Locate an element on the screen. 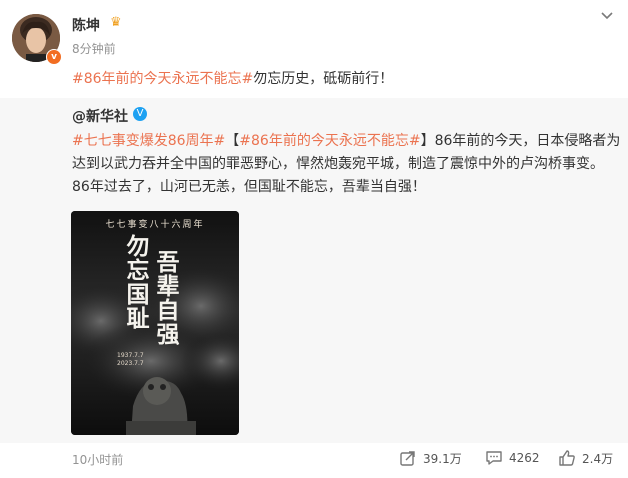  poster-date-end: 2023.7.7 is located at coordinates (130, 363).